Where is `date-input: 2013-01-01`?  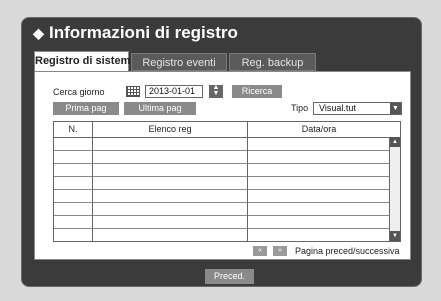
date-input: 2013-01-01 is located at coordinates (174, 91).